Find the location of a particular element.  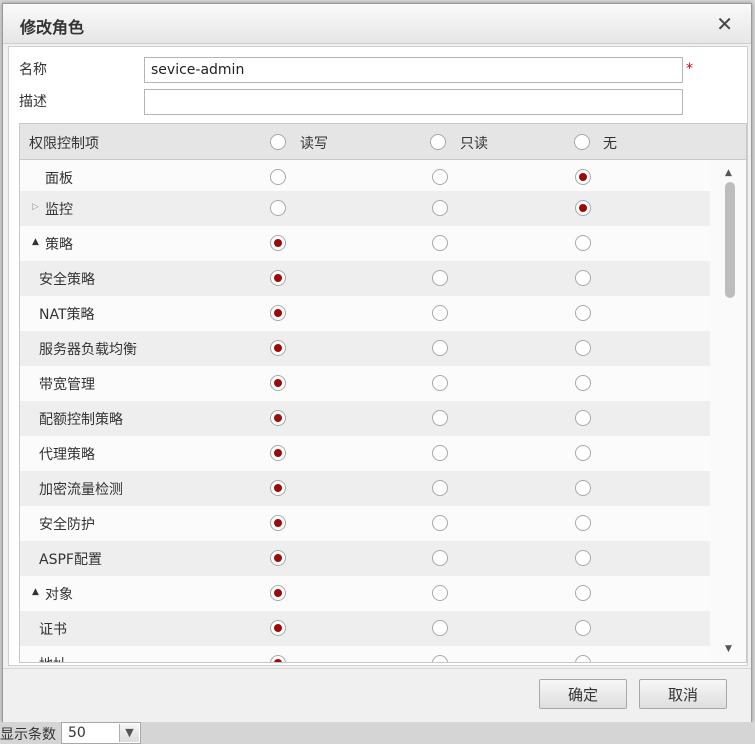

ok-button: 确定 is located at coordinates (583, 694).